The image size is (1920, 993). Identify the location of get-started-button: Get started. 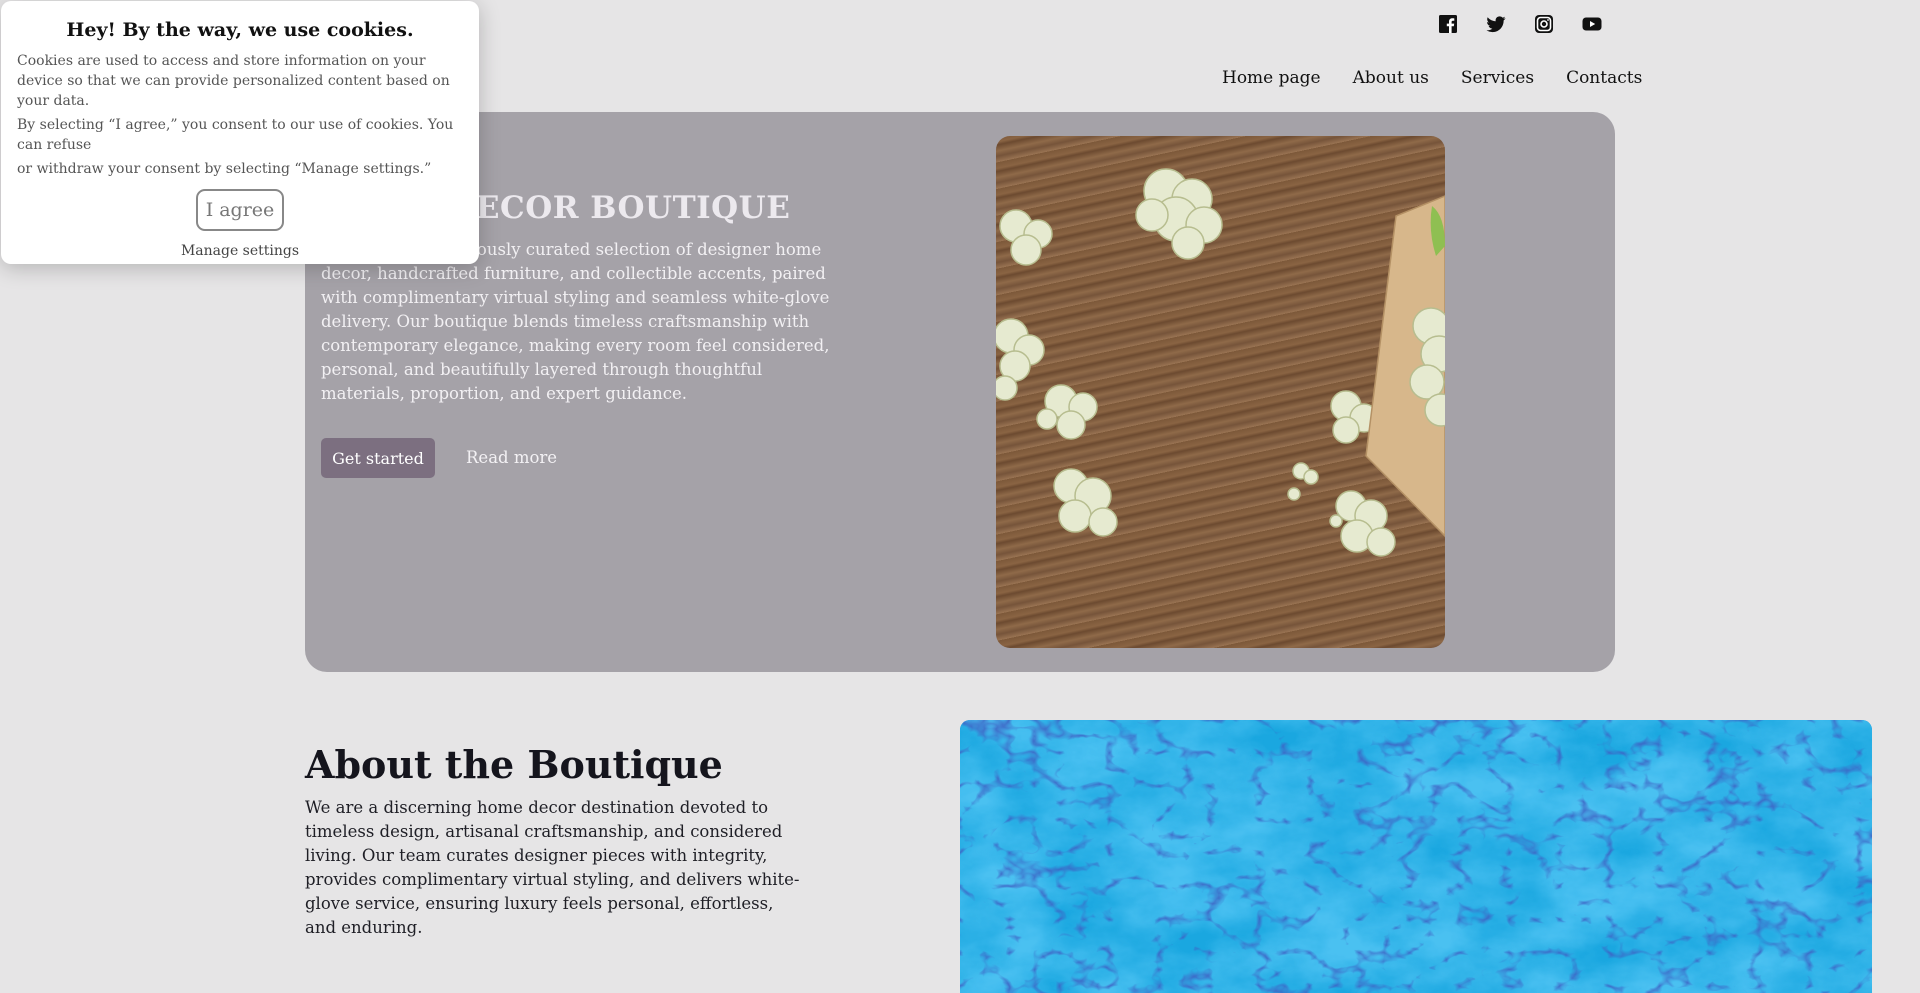
(378, 458).